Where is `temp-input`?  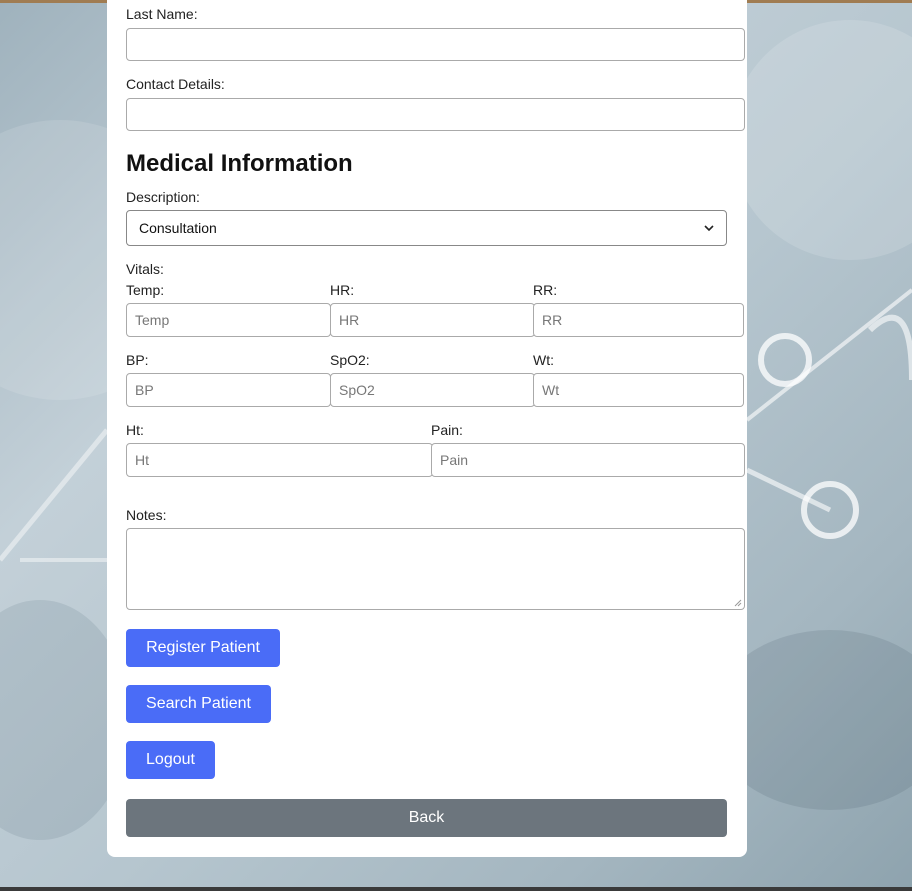
temp-input is located at coordinates (228, 320).